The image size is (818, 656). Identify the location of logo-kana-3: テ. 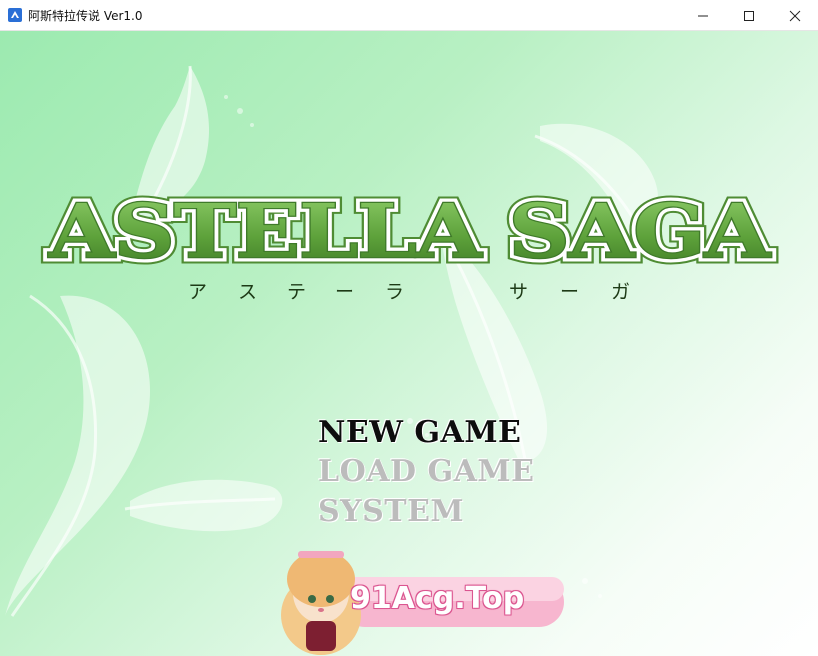
(297, 292).